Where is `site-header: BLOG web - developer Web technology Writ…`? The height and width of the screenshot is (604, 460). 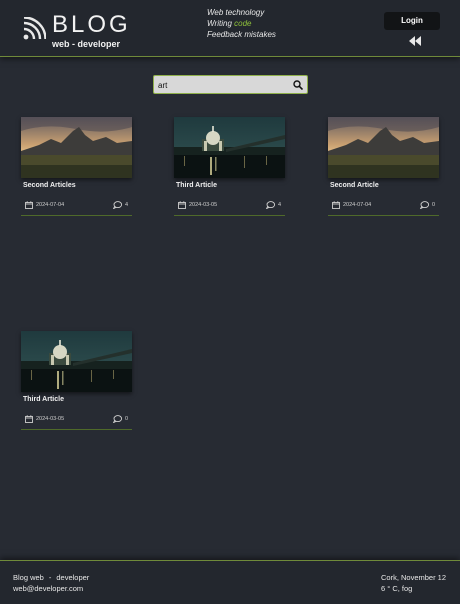
site-header: BLOG web - developer Web technology Writ… is located at coordinates (230, 28).